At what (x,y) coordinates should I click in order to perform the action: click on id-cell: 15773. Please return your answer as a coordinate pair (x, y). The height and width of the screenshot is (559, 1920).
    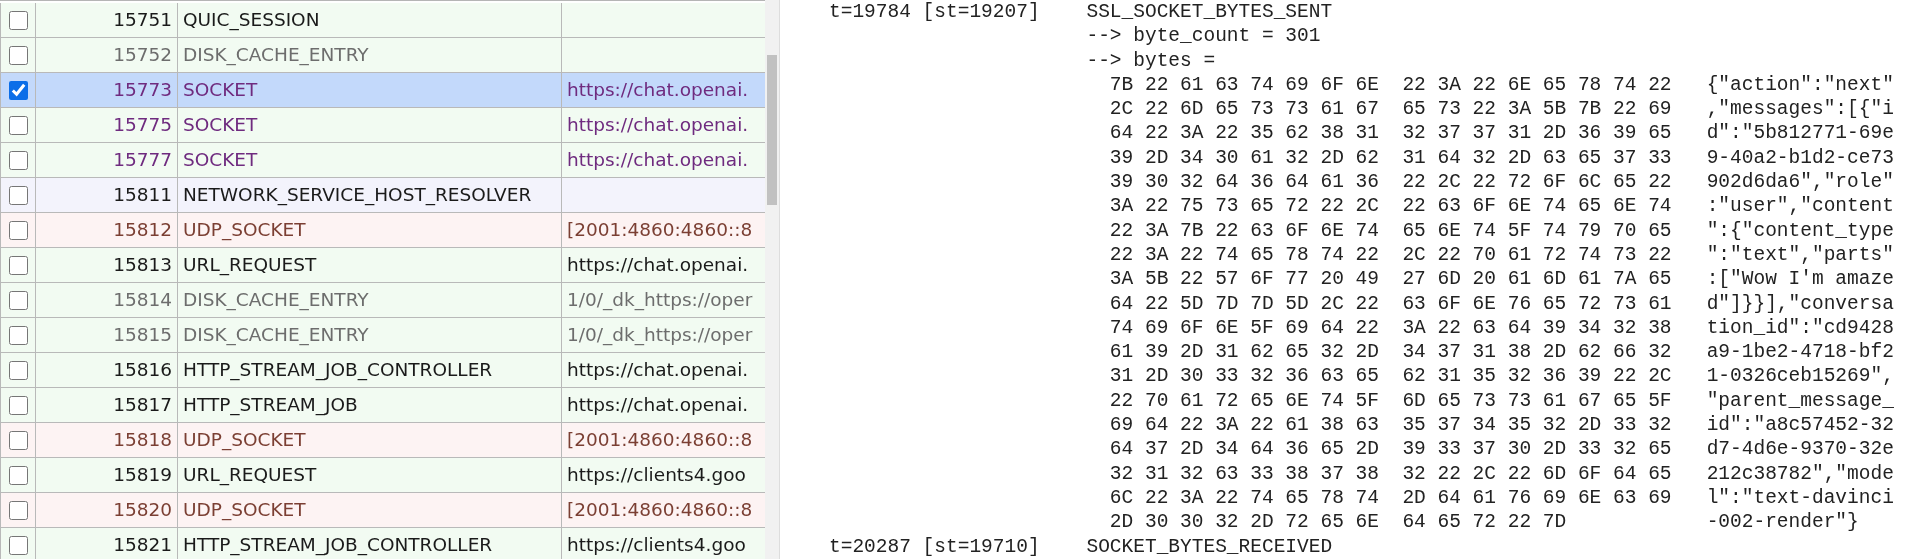
    Looking at the image, I should click on (142, 89).